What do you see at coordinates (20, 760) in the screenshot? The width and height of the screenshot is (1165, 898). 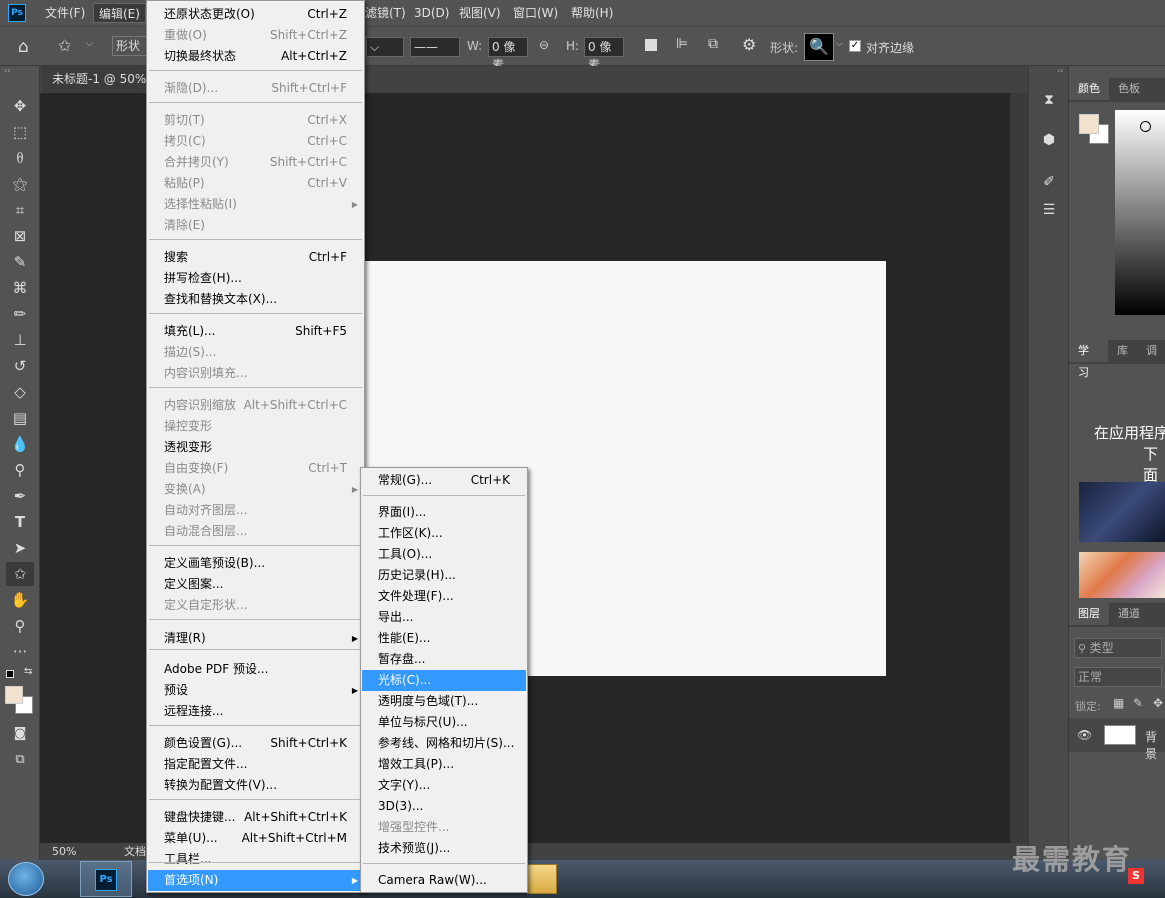 I see `screen-mode-icon: ⧉` at bounding box center [20, 760].